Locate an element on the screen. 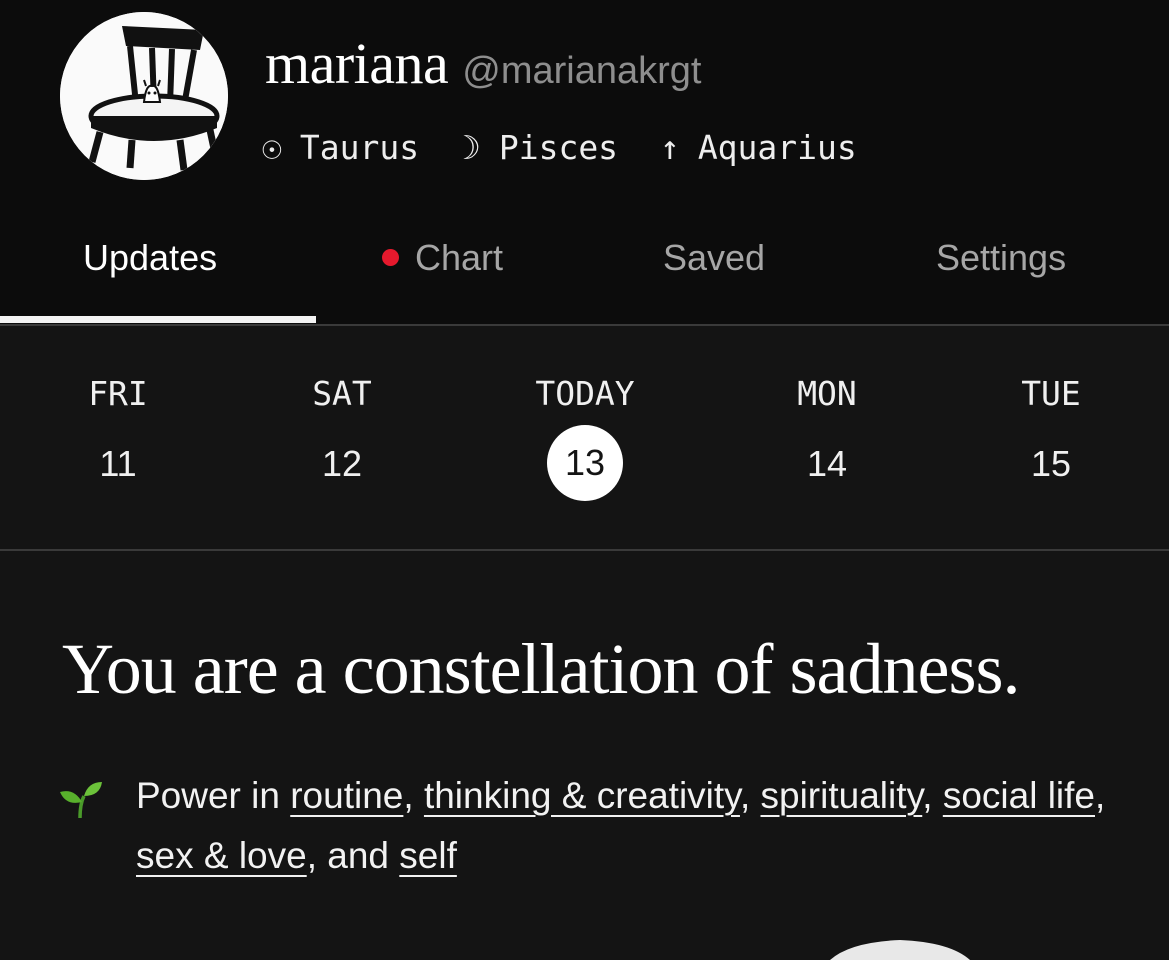 The height and width of the screenshot is (960, 1169). user-handle: @marianakrgt is located at coordinates (582, 71).